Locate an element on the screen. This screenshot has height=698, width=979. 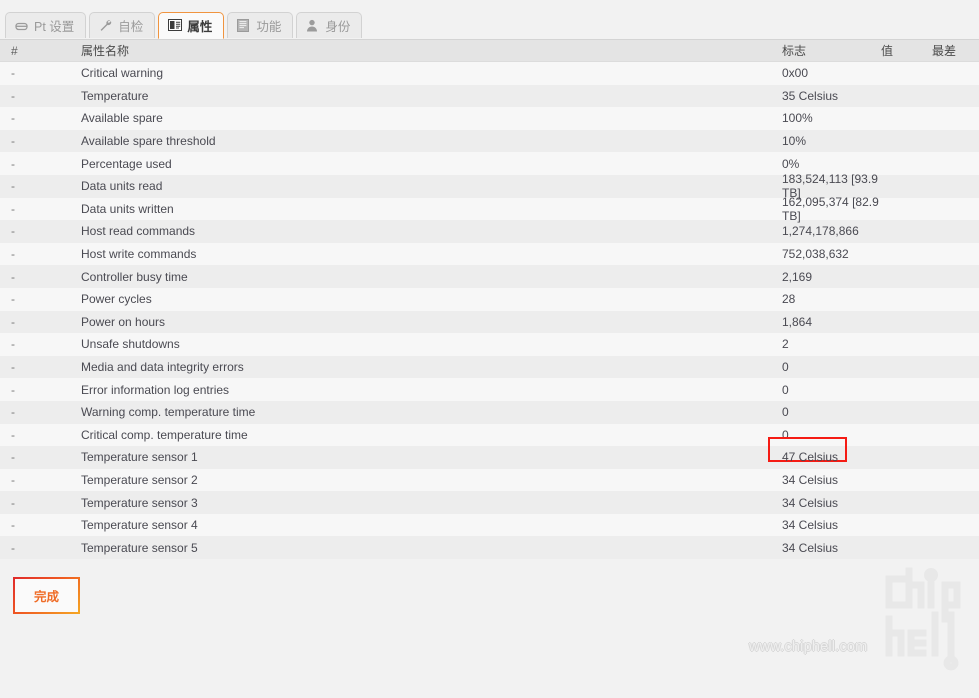
cell-flag: 752,038,632 is located at coordinates (831, 254).